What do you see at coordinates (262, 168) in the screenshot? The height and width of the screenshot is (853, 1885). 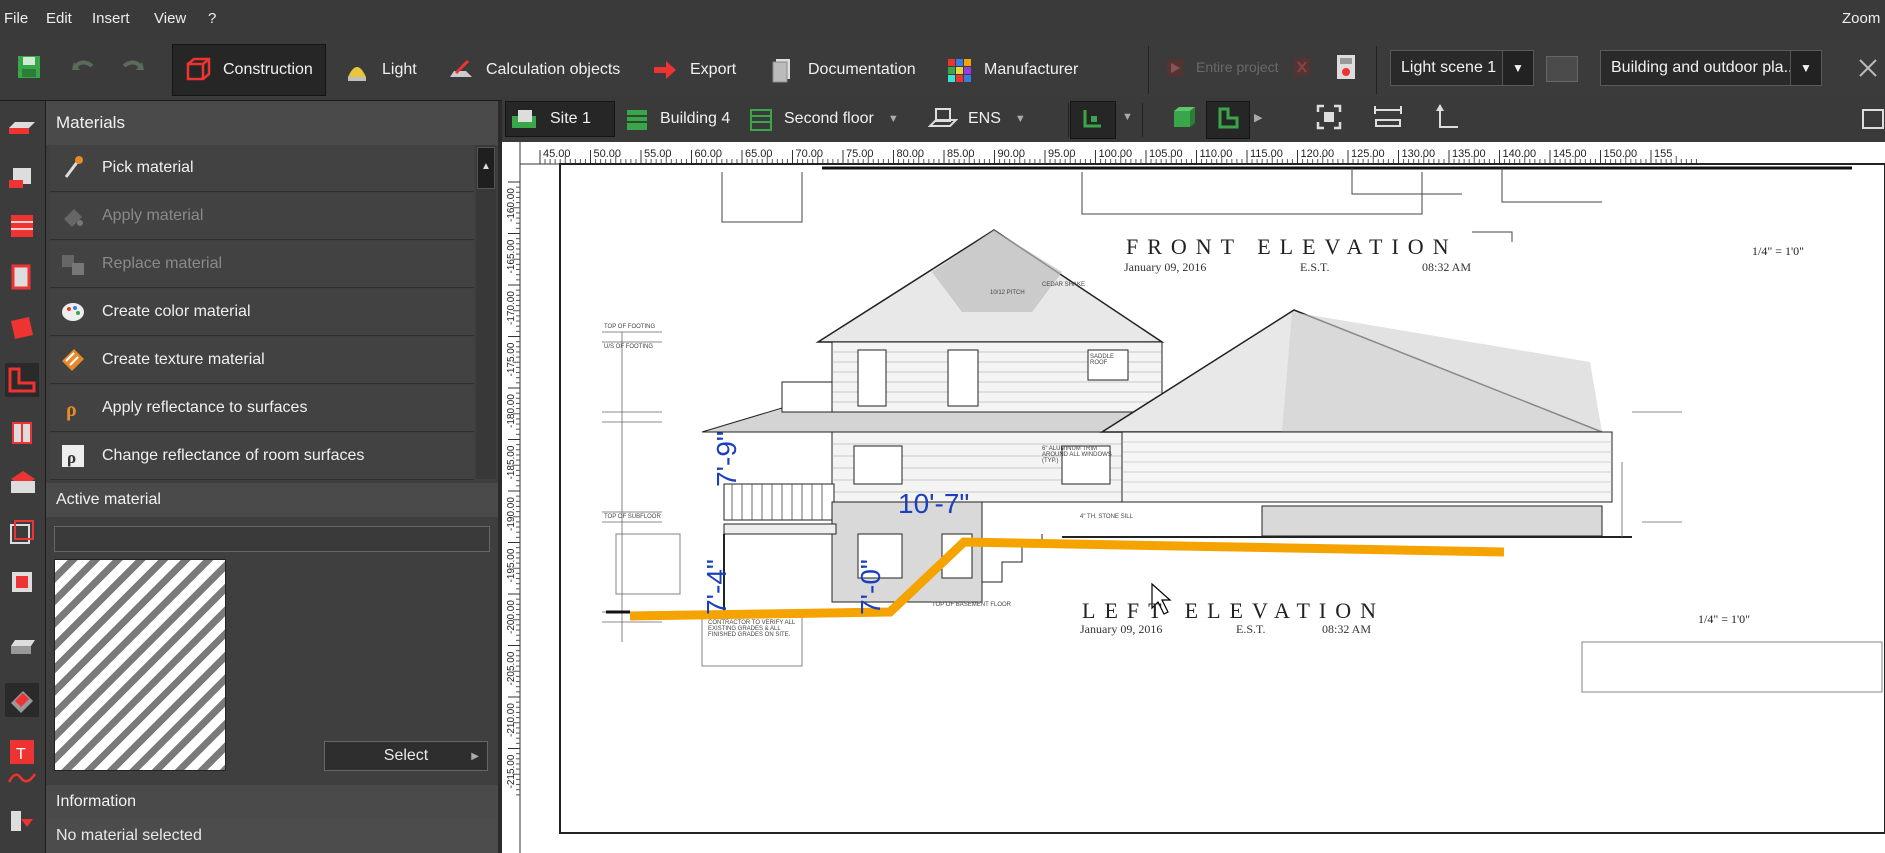 I see `pick-material-item: Pick material` at bounding box center [262, 168].